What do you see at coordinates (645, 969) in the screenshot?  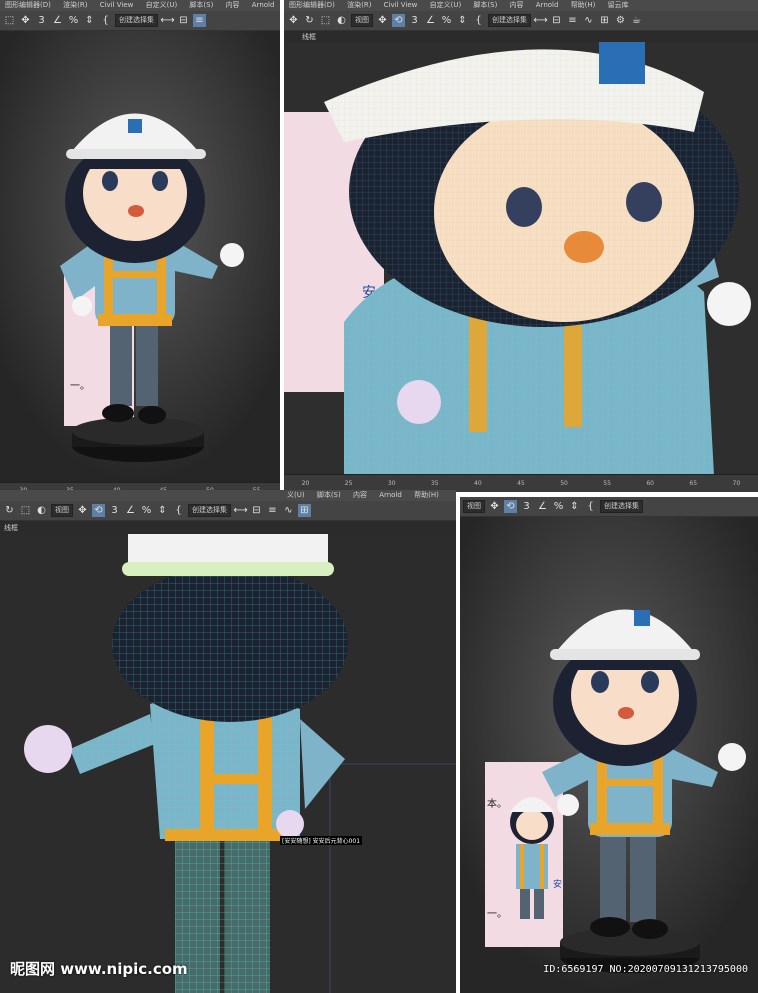 I see `image-id-watermark: ID:6569197 NO:20200709131213795000` at bounding box center [645, 969].